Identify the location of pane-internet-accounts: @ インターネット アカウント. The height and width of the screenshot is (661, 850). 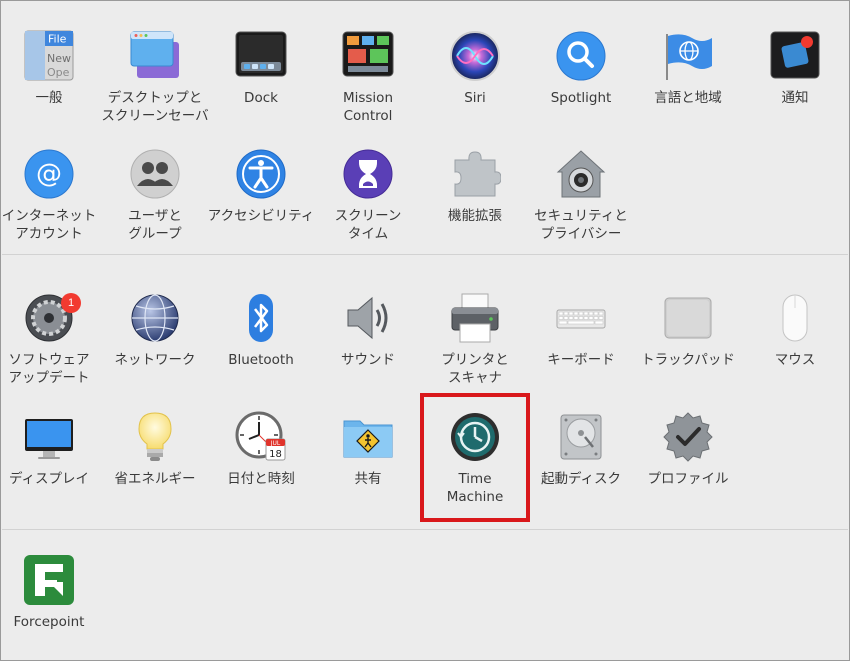
(51, 195).